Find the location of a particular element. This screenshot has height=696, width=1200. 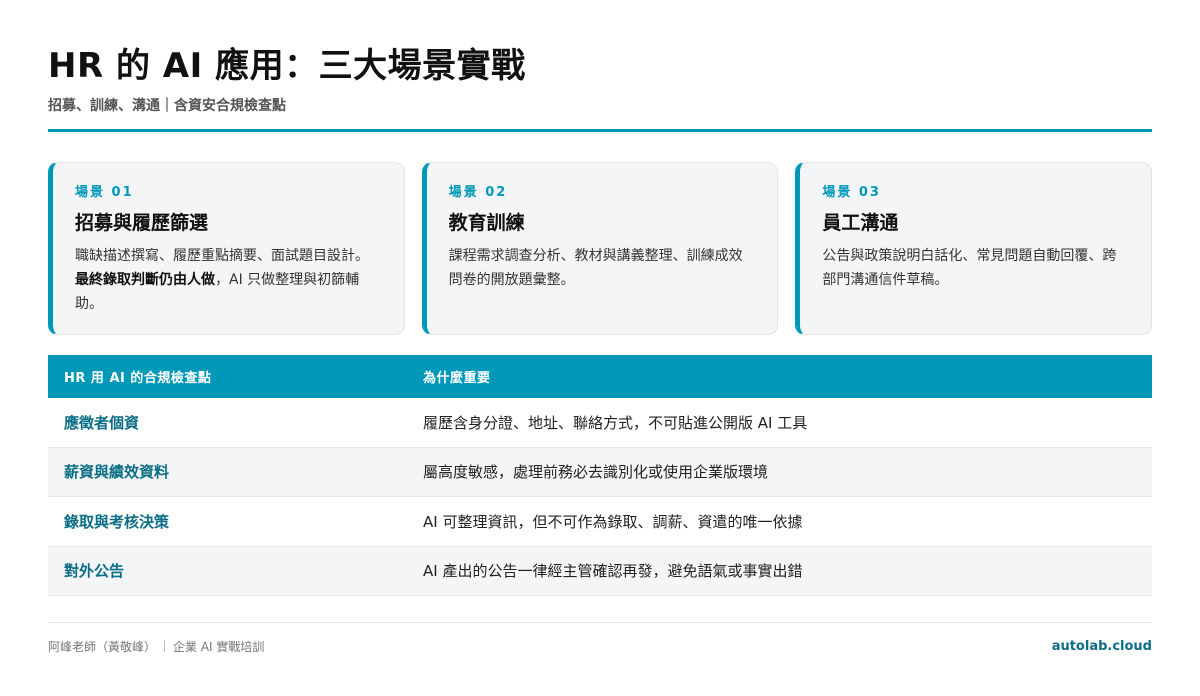

footer-divider is located at coordinates (600, 622).